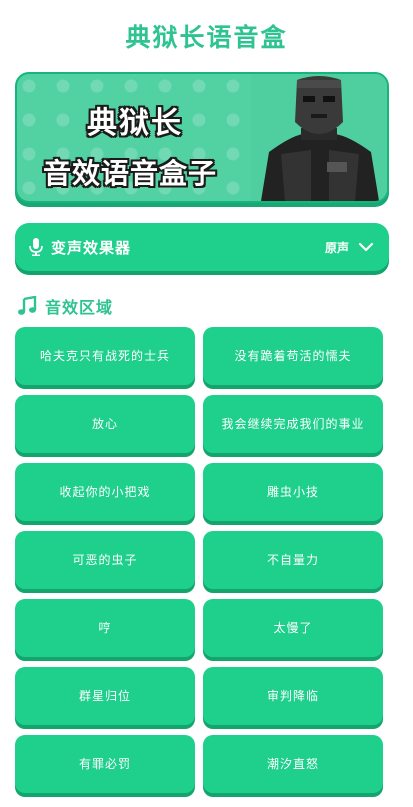  I want to click on sound-button: 潮汐直怒, so click(293, 764).